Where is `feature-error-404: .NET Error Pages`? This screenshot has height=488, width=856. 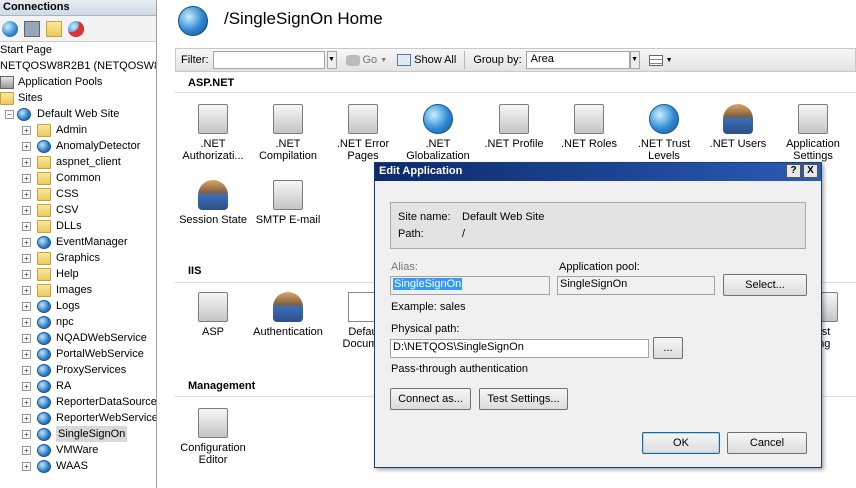
feature-error-404: .NET Error Pages is located at coordinates (363, 133).